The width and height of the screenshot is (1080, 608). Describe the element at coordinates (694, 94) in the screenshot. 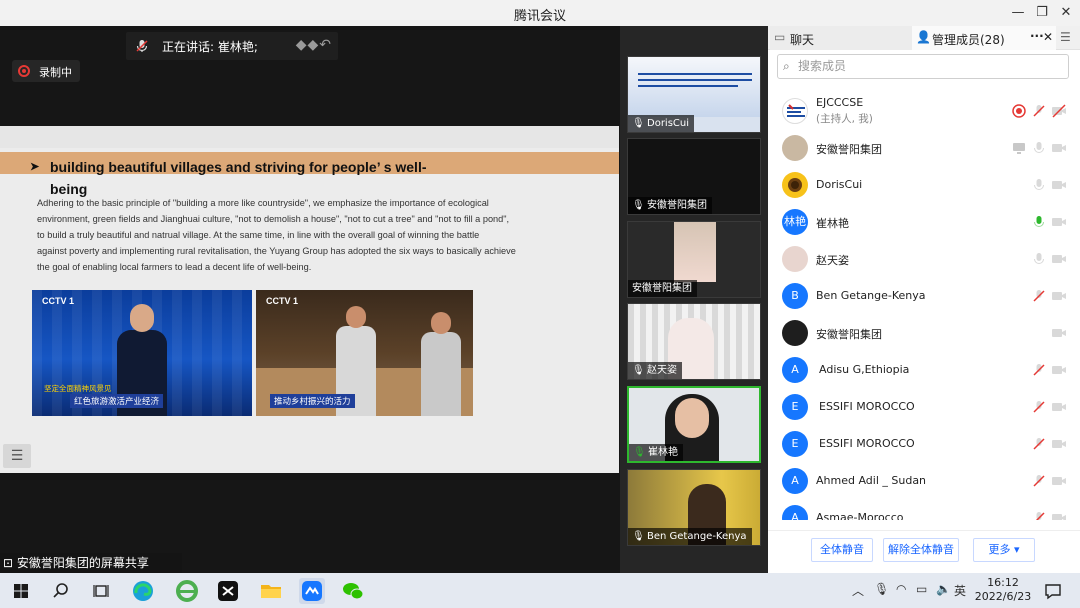

I see `video-tile: 🎙 DorisCui` at that location.